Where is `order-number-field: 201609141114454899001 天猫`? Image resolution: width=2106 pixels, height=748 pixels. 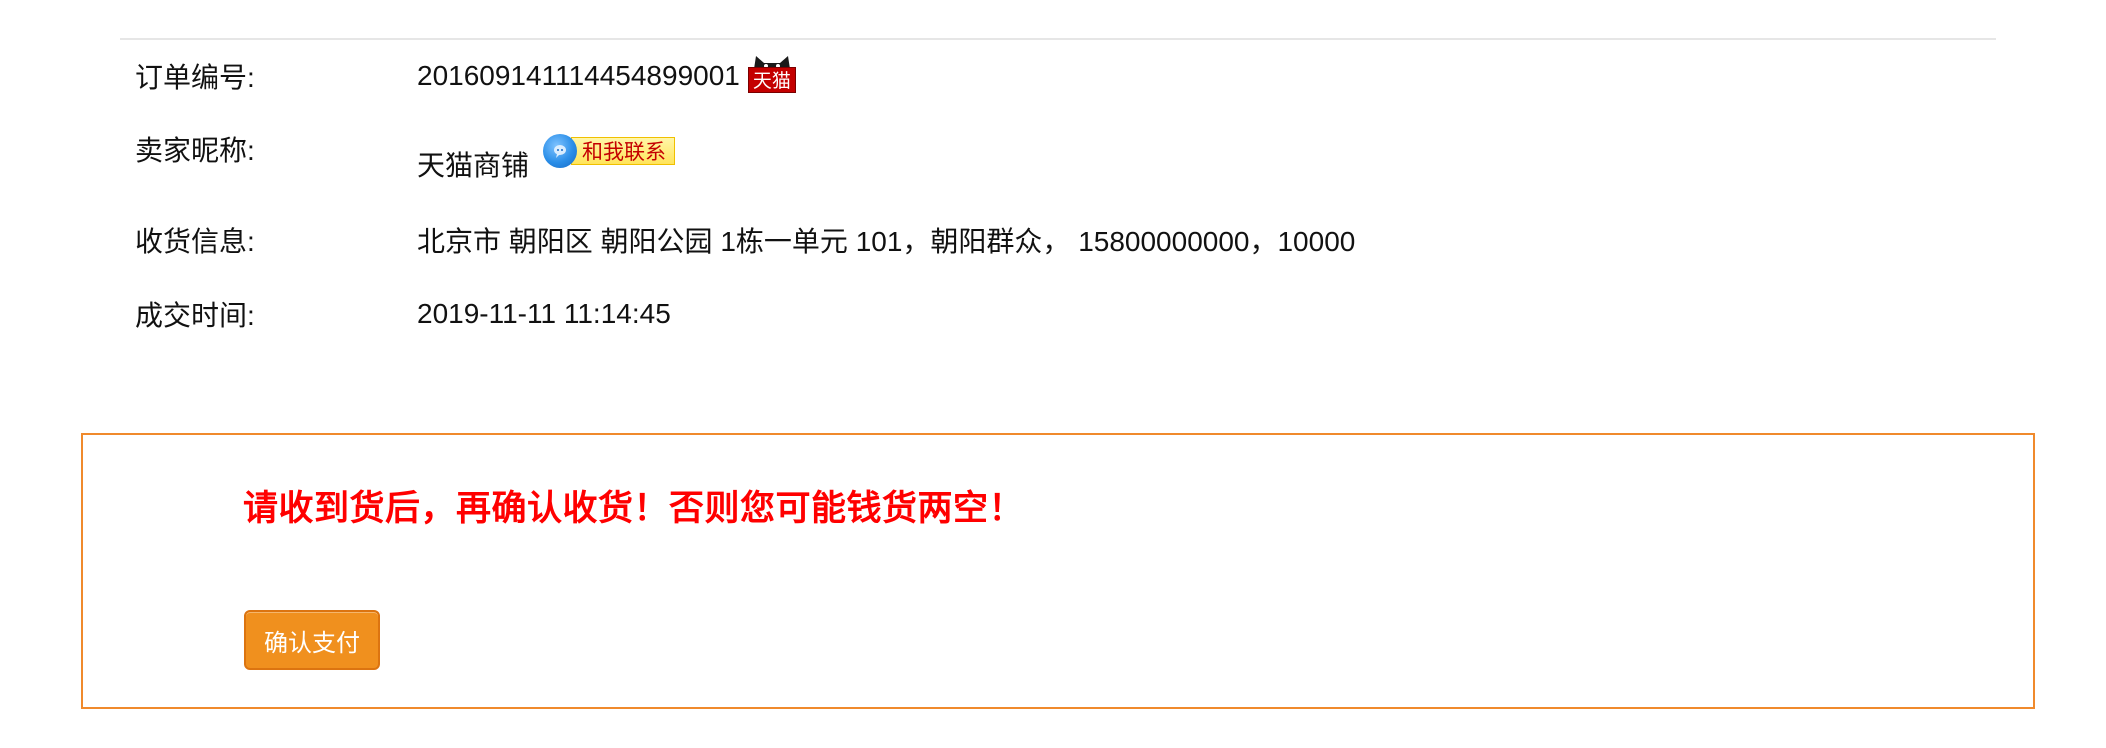 order-number-field: 201609141114454899001 天猫 is located at coordinates (606, 74).